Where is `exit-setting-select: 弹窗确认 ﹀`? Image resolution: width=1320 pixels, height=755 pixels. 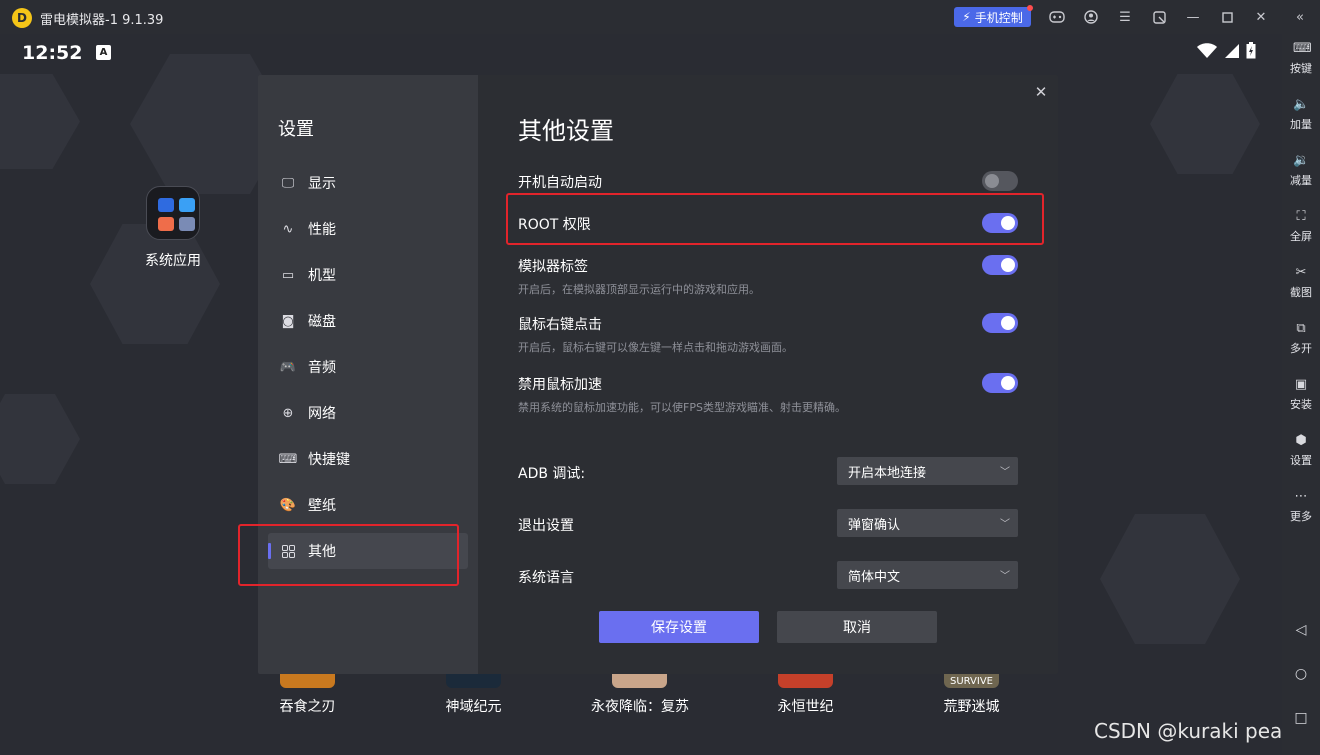
exit-setting-select: 弹窗确认 ﹀ is located at coordinates (927, 523).